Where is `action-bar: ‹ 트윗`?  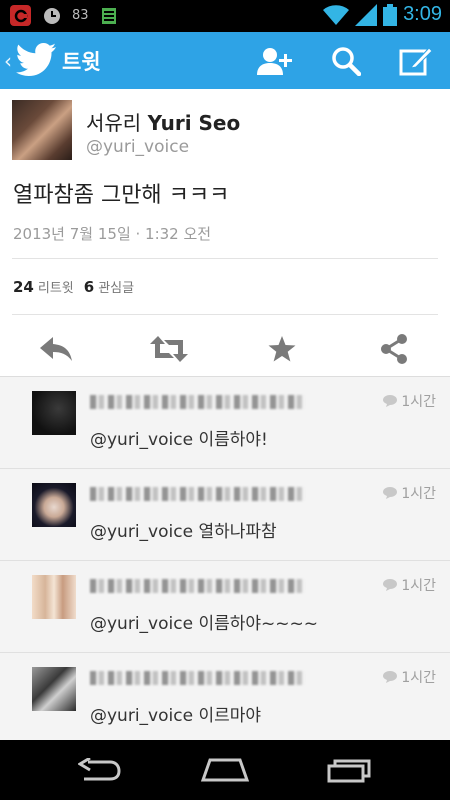 action-bar: ‹ 트윗 is located at coordinates (225, 60).